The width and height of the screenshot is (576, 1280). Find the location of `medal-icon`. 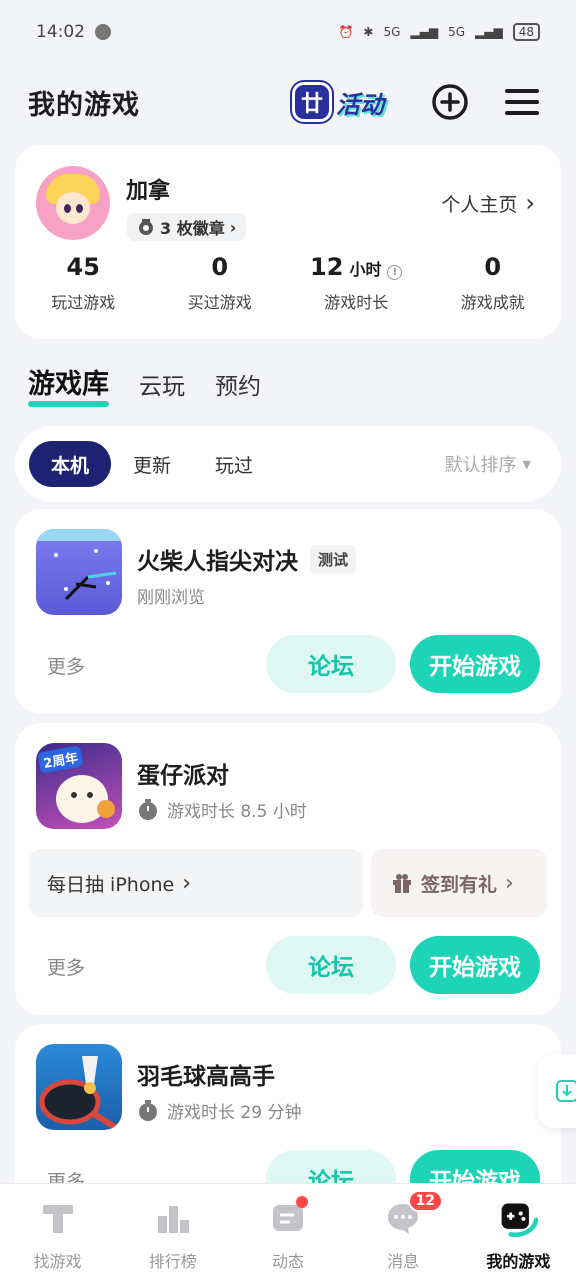

medal-icon is located at coordinates (146, 227).